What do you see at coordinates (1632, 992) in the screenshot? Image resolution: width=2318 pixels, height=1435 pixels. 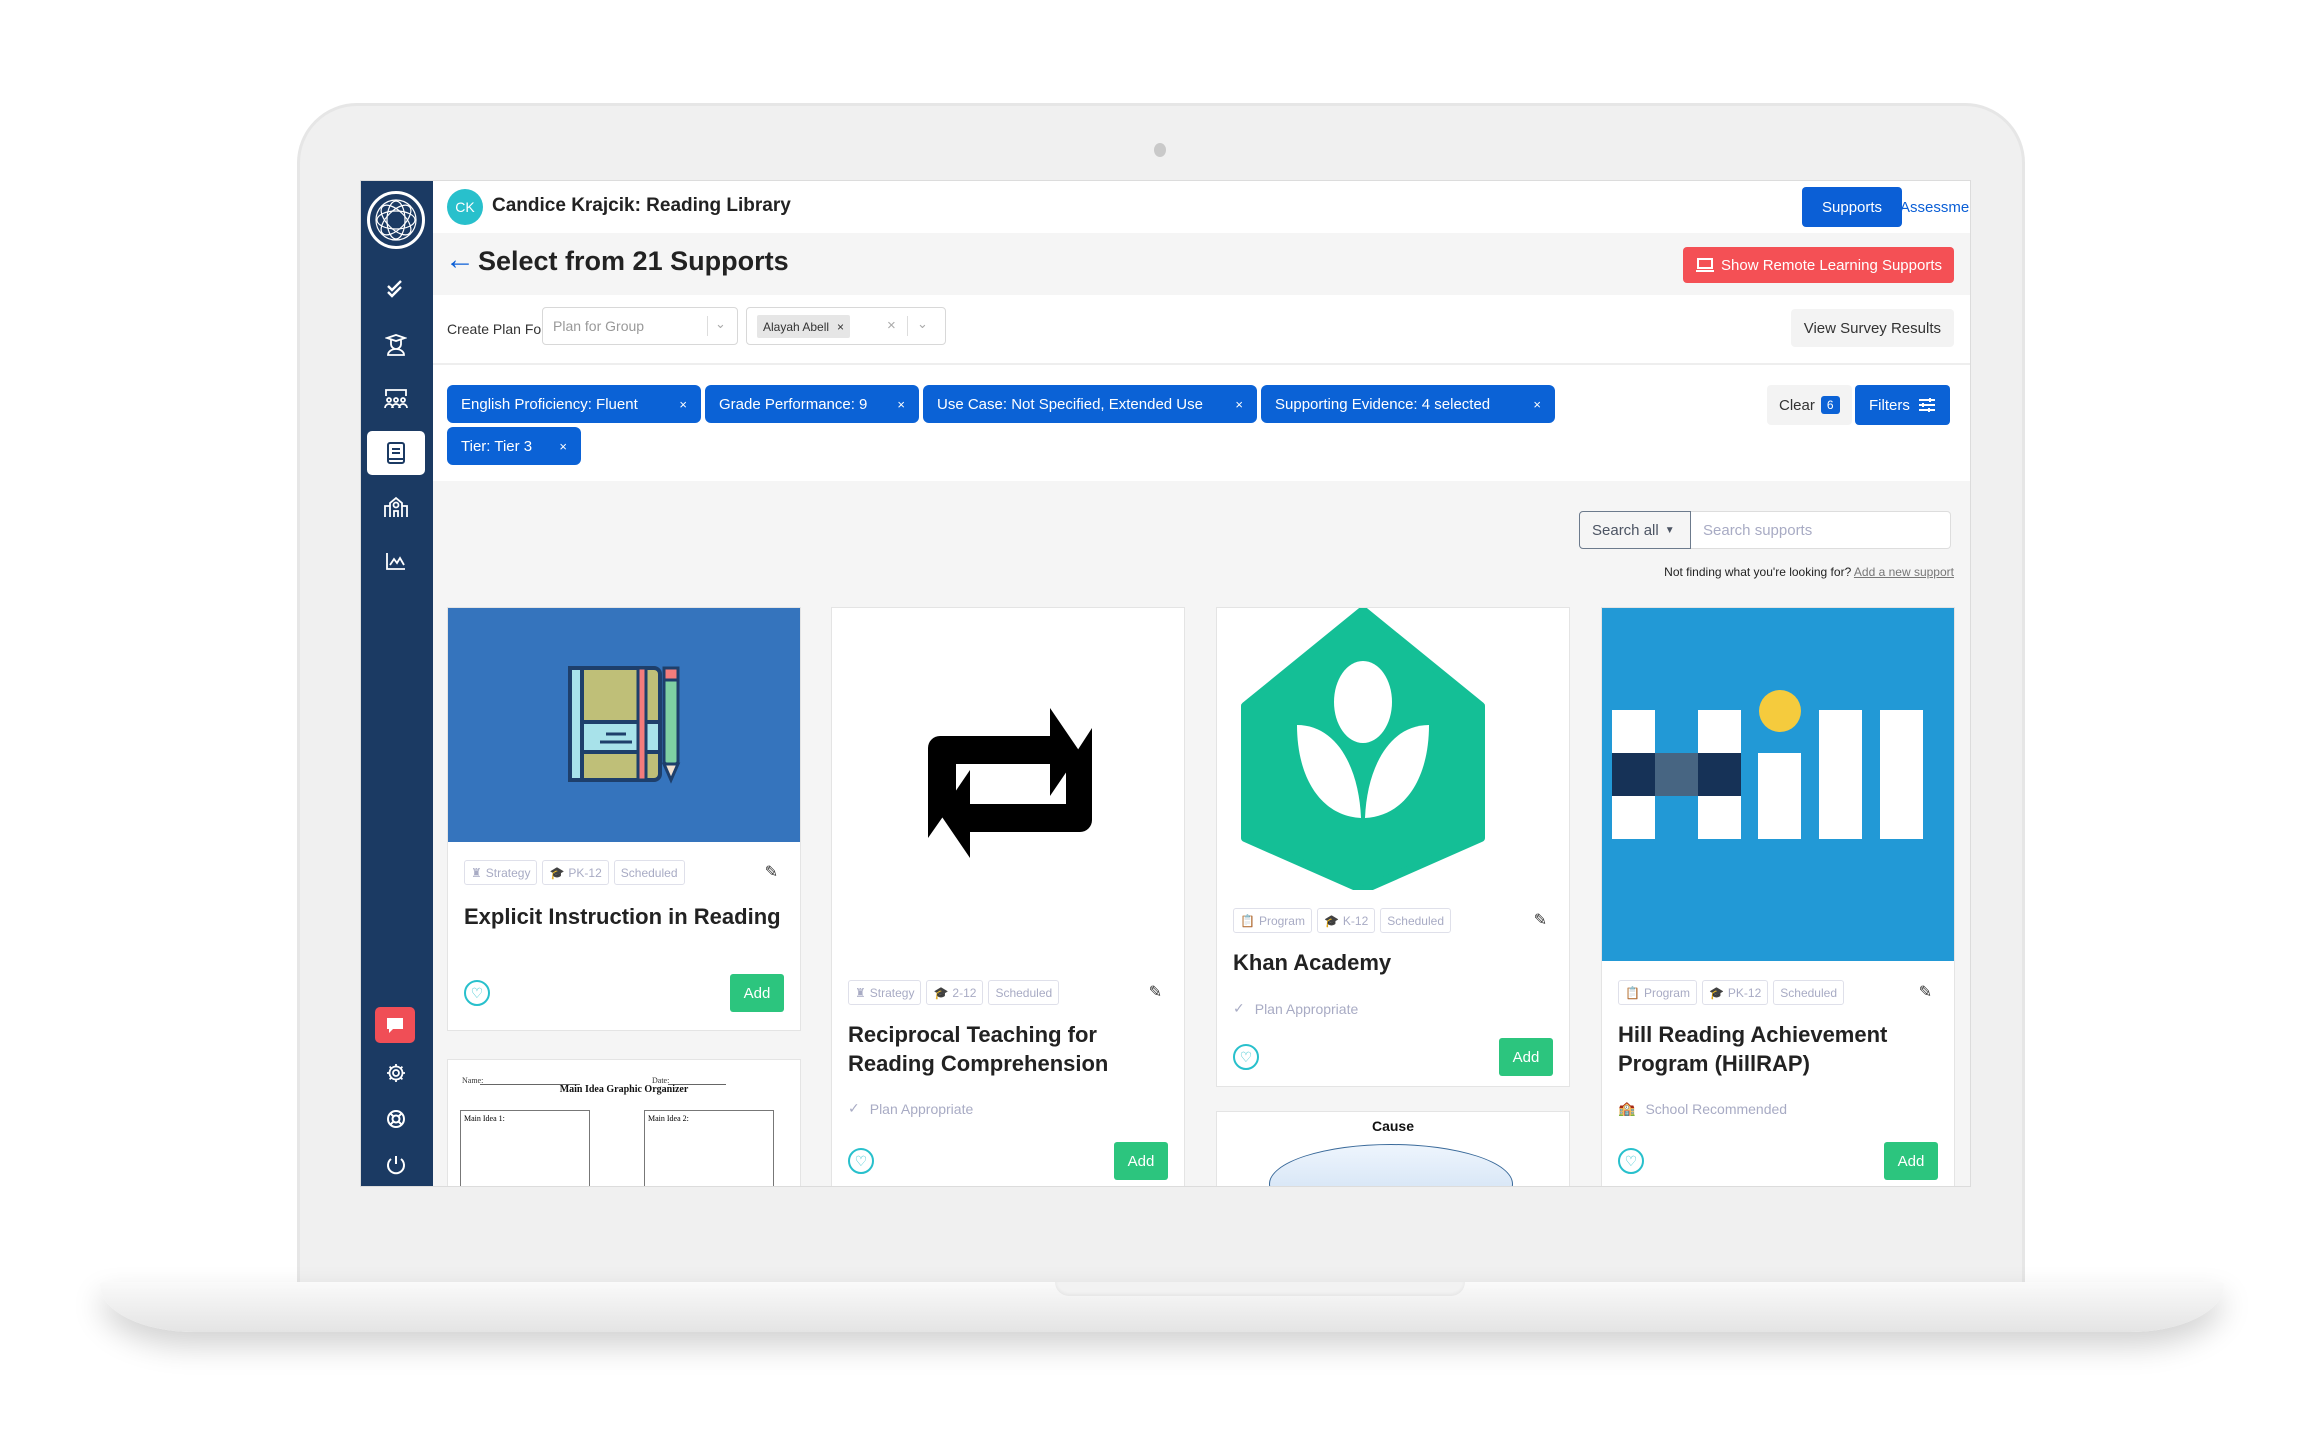 I see `clipboard-icon: 📋` at bounding box center [1632, 992].